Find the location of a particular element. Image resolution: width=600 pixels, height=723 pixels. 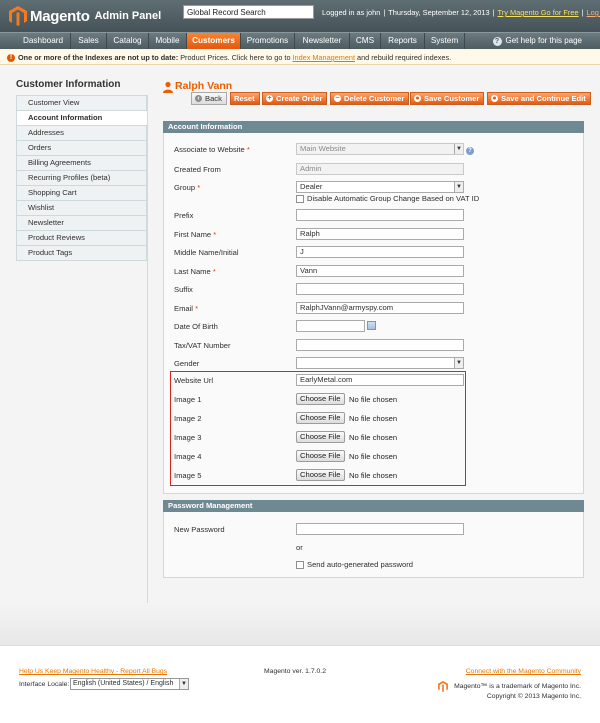

logout-link: Log Out is located at coordinates (593, 12).